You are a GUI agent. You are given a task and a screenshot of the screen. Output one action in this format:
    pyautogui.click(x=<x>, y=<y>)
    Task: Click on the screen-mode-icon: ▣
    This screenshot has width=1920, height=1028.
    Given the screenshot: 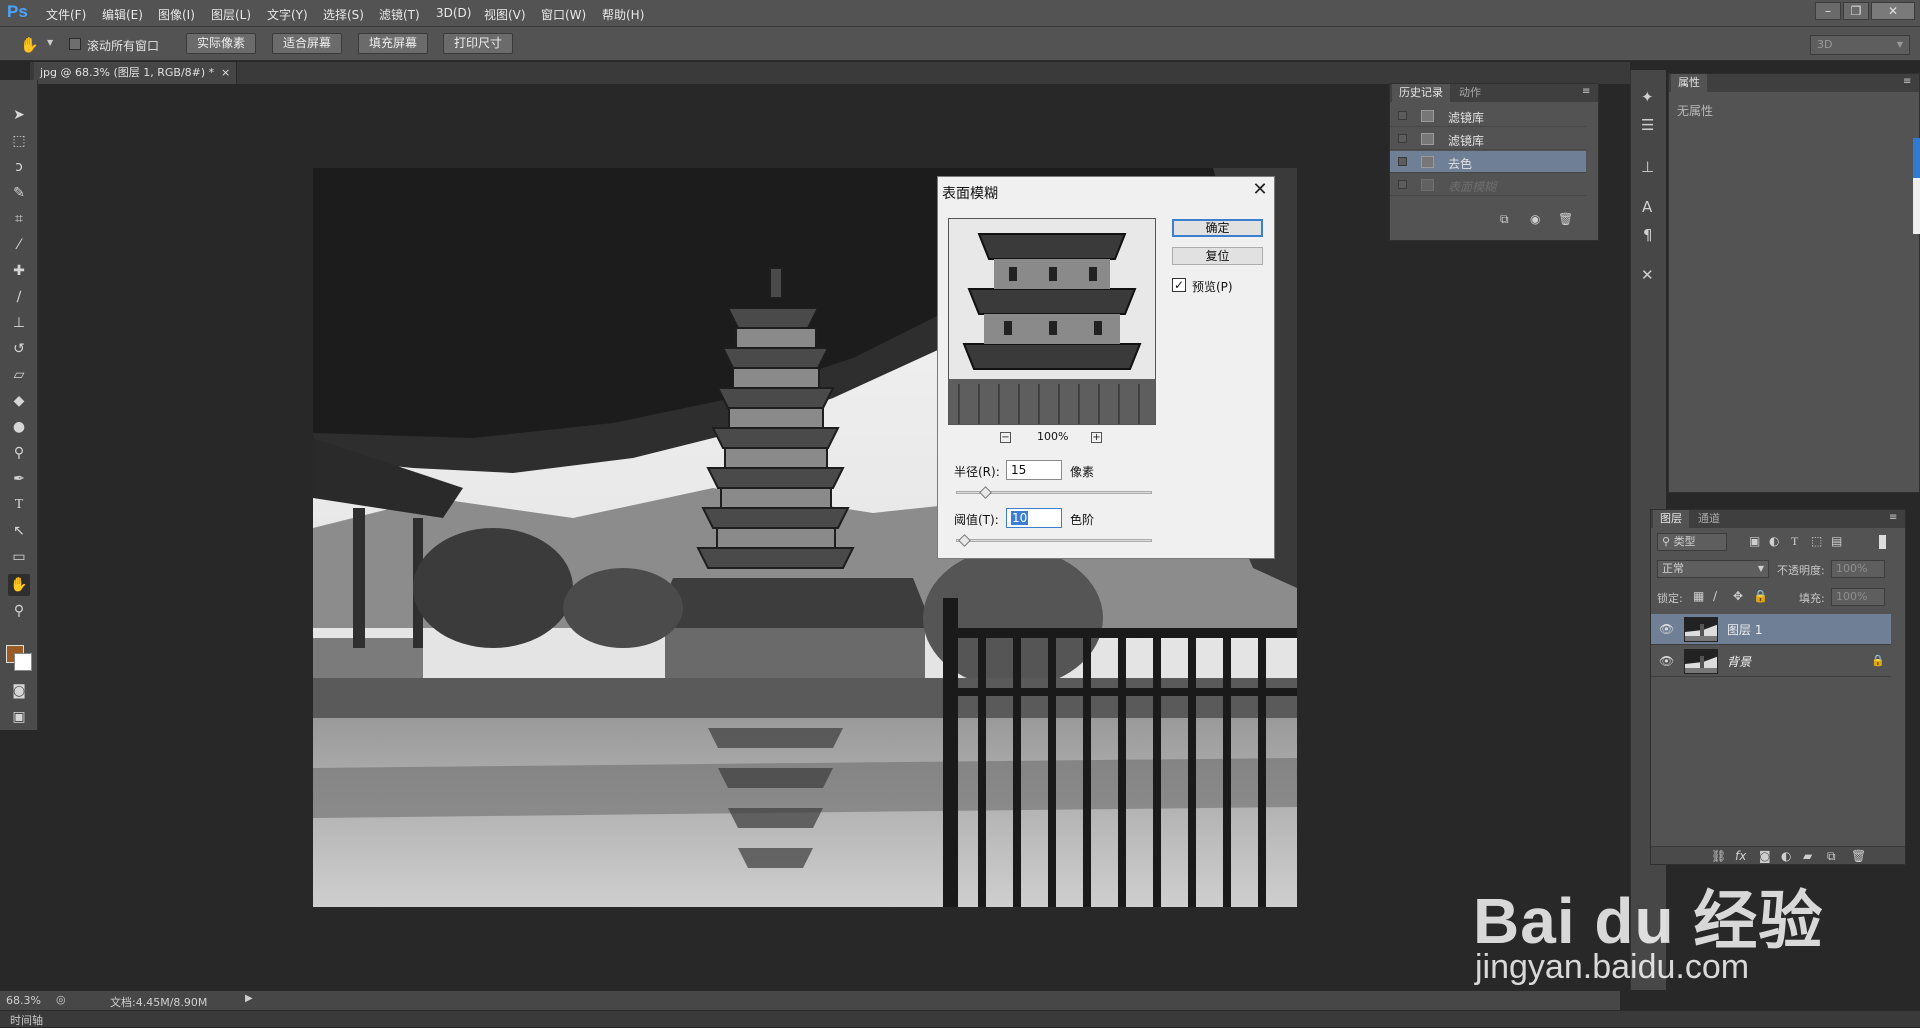 What is the action you would take?
    pyautogui.click(x=19, y=717)
    